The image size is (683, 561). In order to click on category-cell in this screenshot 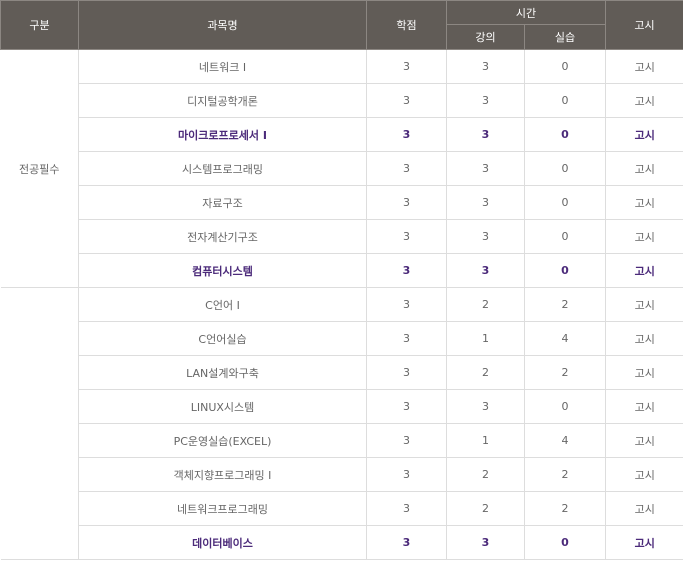, I will do `click(39, 423)`.